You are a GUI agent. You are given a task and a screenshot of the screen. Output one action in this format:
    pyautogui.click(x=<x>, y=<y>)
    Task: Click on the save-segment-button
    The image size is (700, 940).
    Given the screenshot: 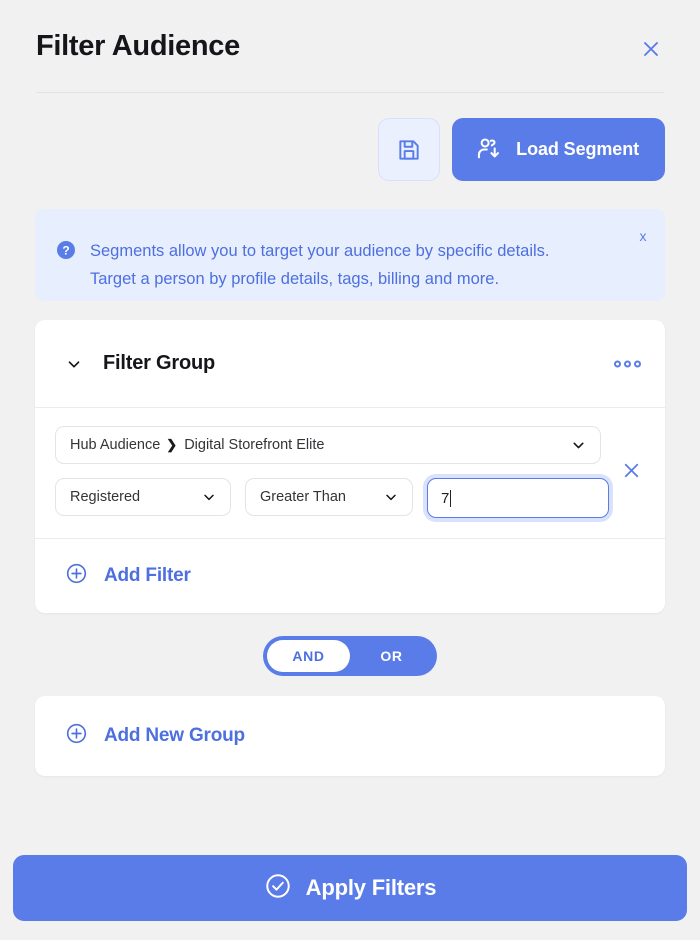 What is the action you would take?
    pyautogui.click(x=409, y=149)
    